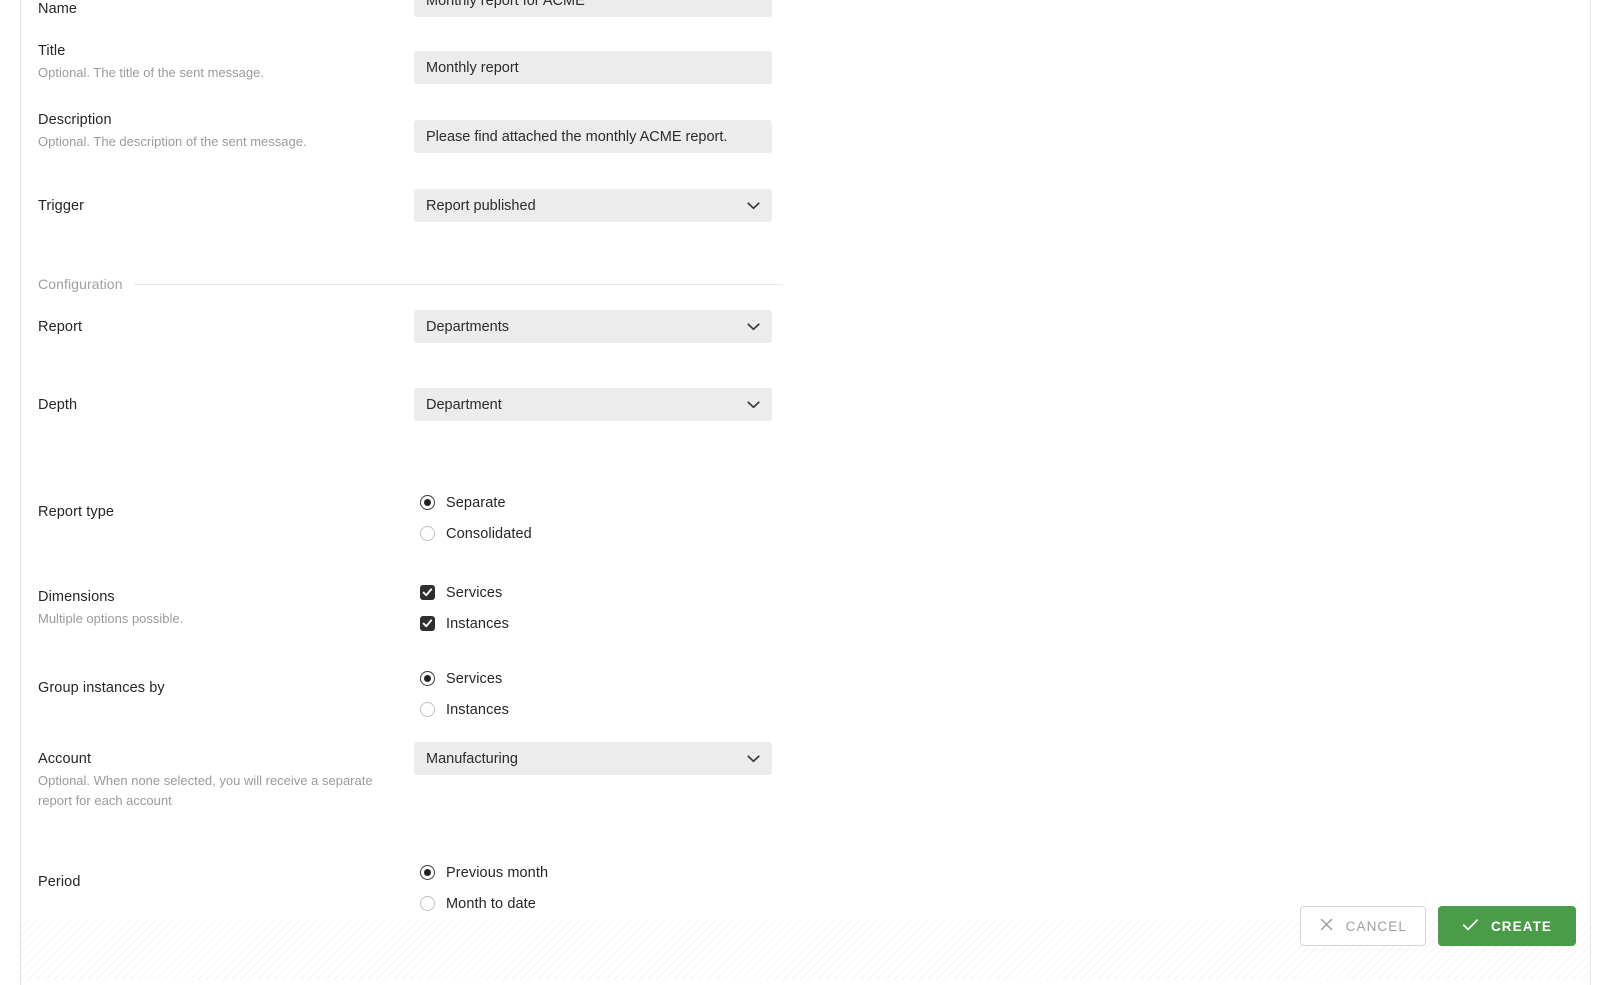 The height and width of the screenshot is (985, 1603). I want to click on dimensions-checkbox-group: Services Instances, so click(1002, 600).